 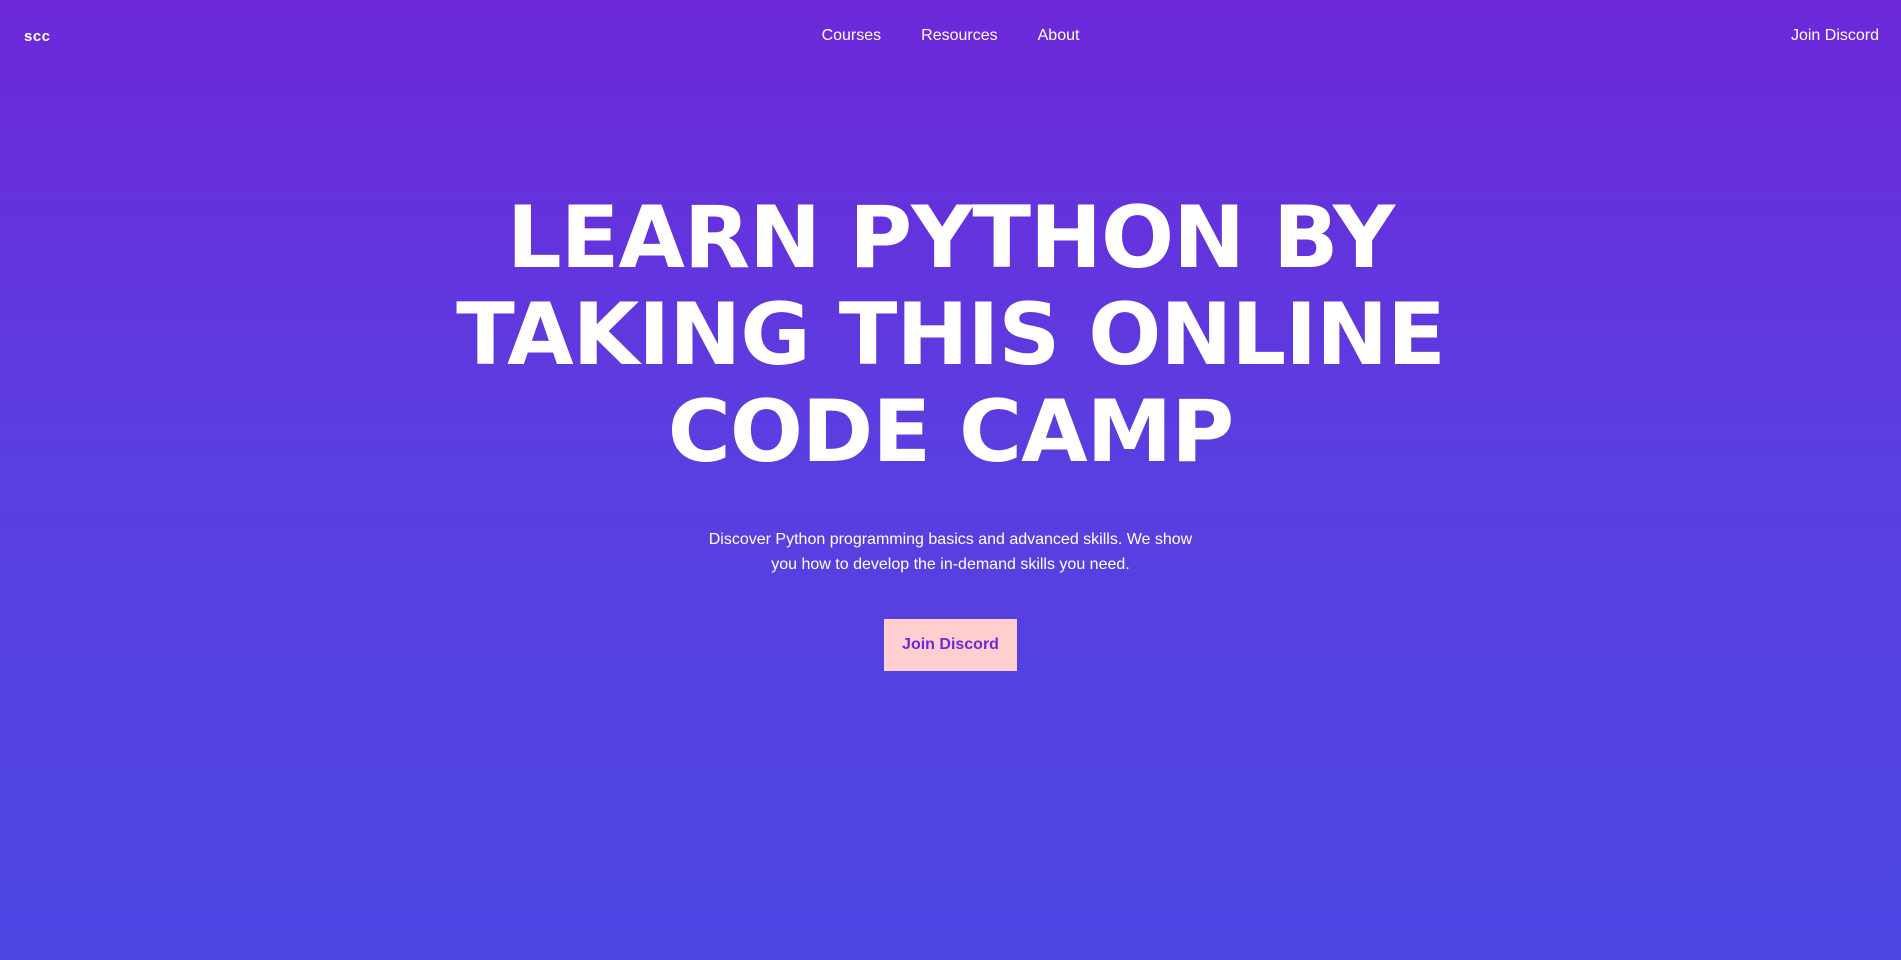 I want to click on site-logo: scc, so click(x=37, y=36).